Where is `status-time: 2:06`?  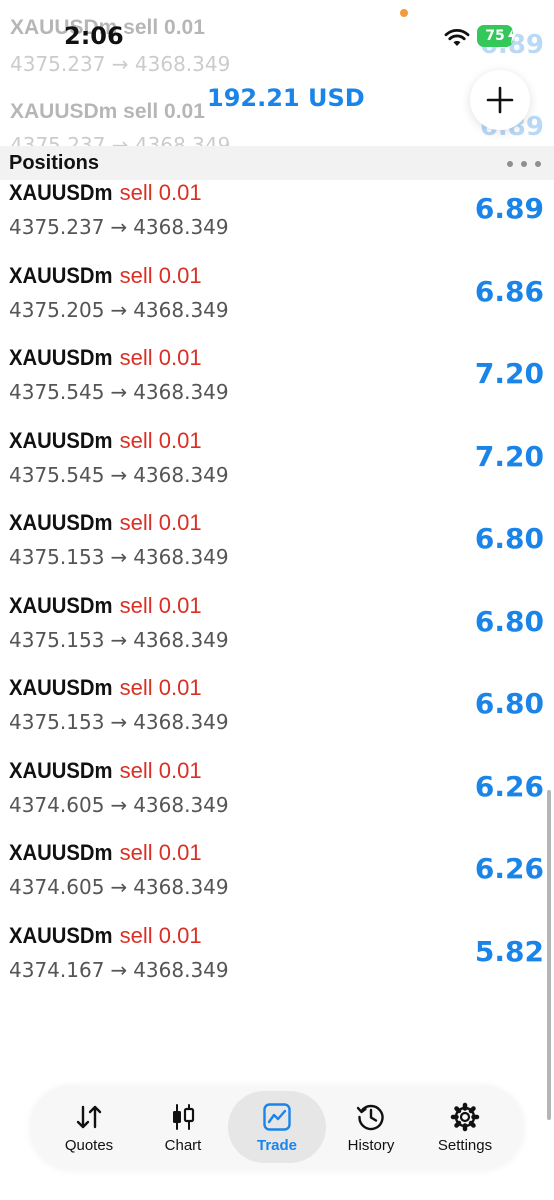 status-time: 2:06 is located at coordinates (94, 36).